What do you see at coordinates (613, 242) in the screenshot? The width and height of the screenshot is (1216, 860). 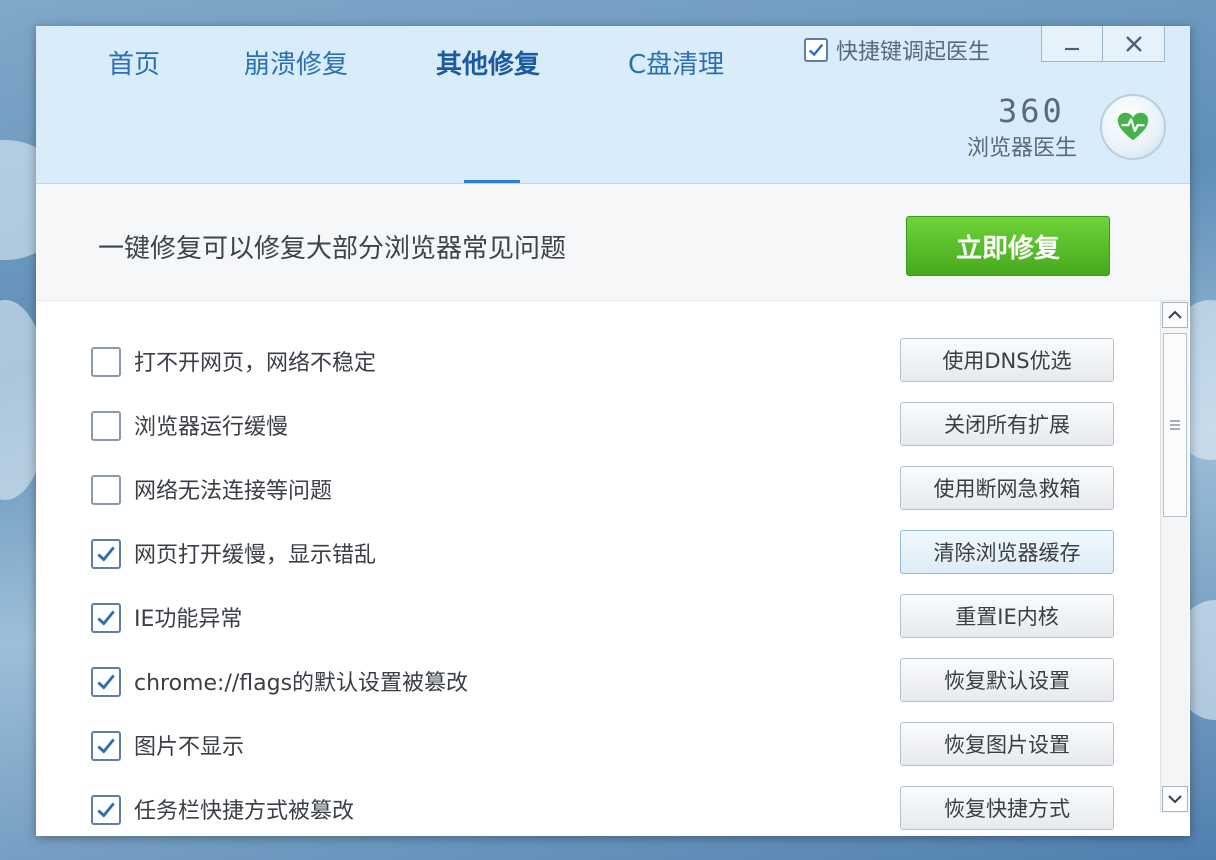 I see `banner: 一键修复可以修复大部分浏览器常见问题 立即修复` at bounding box center [613, 242].